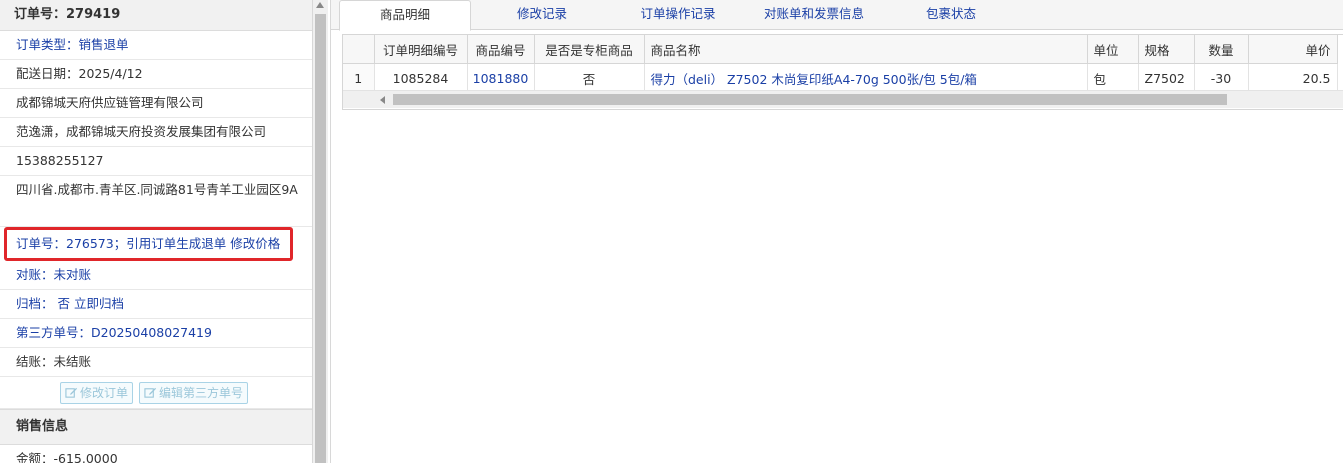  I want to click on col-header-row-number, so click(359, 49).